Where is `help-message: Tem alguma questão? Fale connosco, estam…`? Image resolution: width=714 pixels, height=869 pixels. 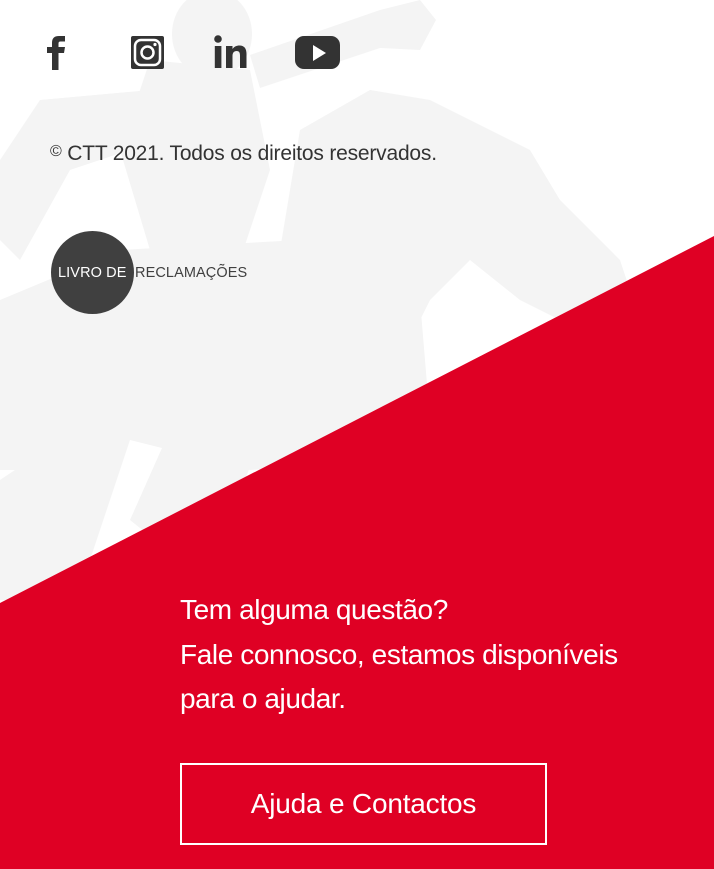
help-message: Tem alguma questão? Fale connosco, estam… is located at coordinates (399, 655).